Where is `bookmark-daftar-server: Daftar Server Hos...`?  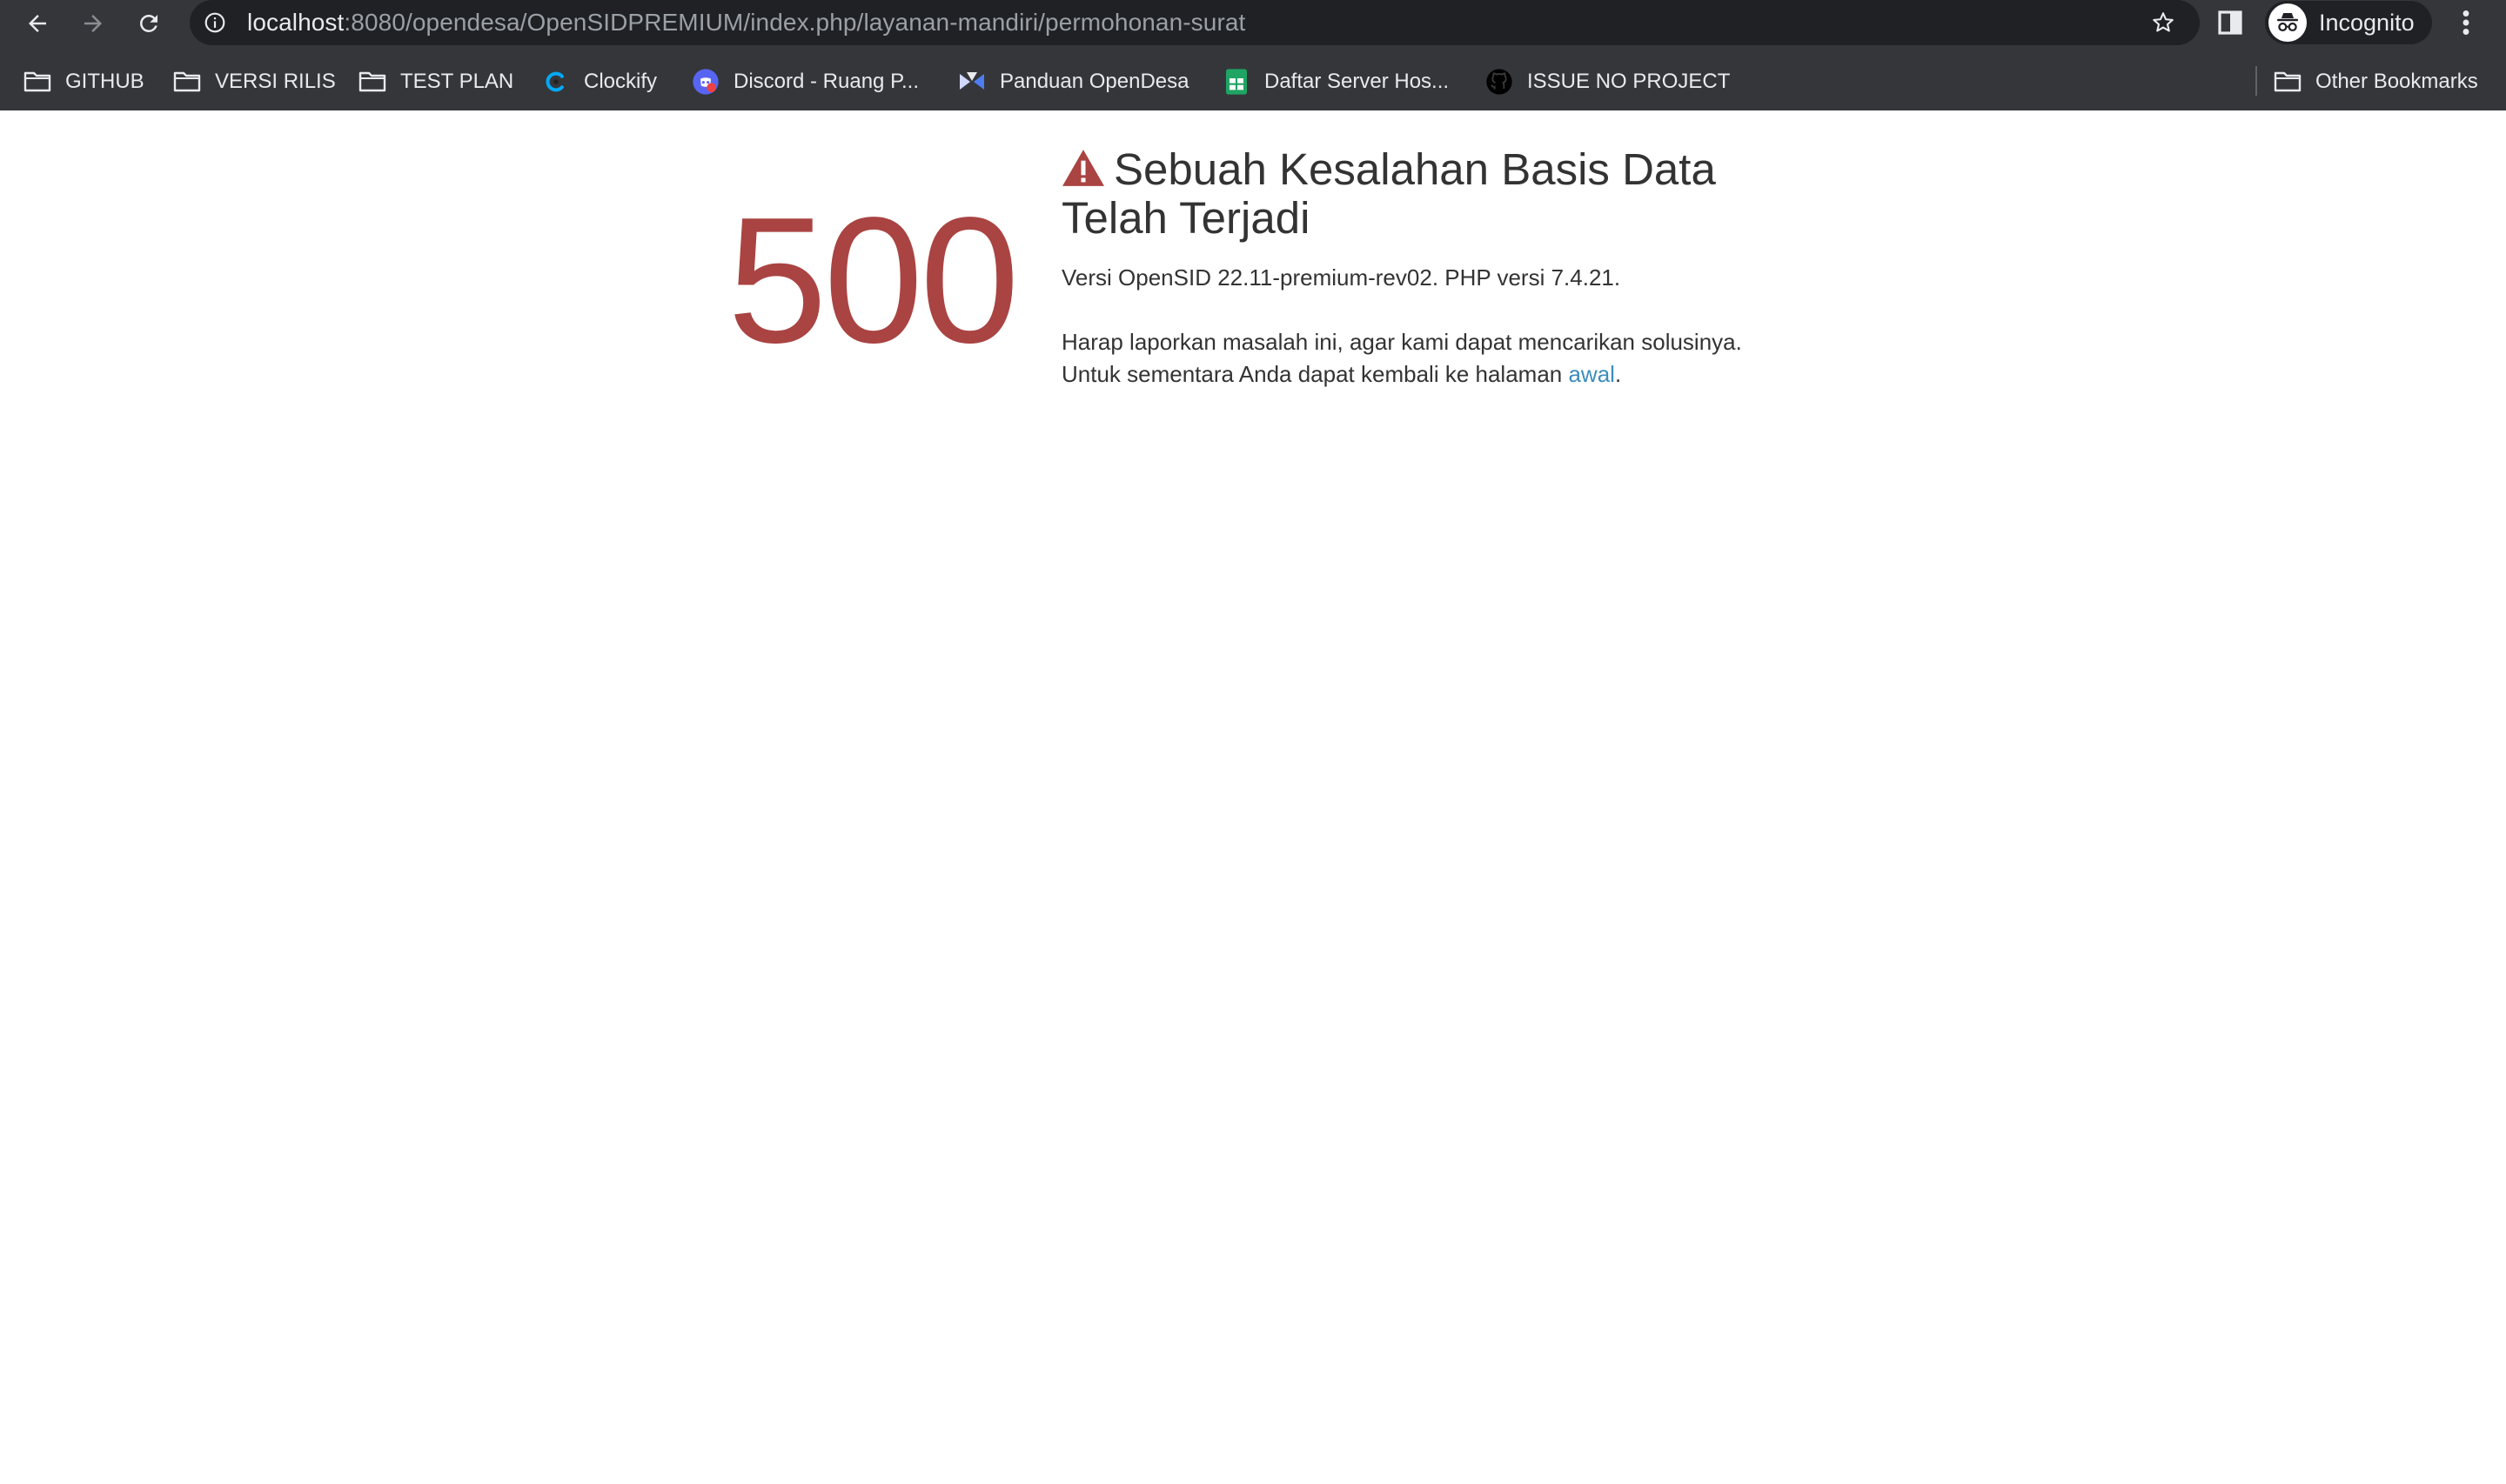 bookmark-daftar-server: Daftar Server Hos... is located at coordinates (1335, 81).